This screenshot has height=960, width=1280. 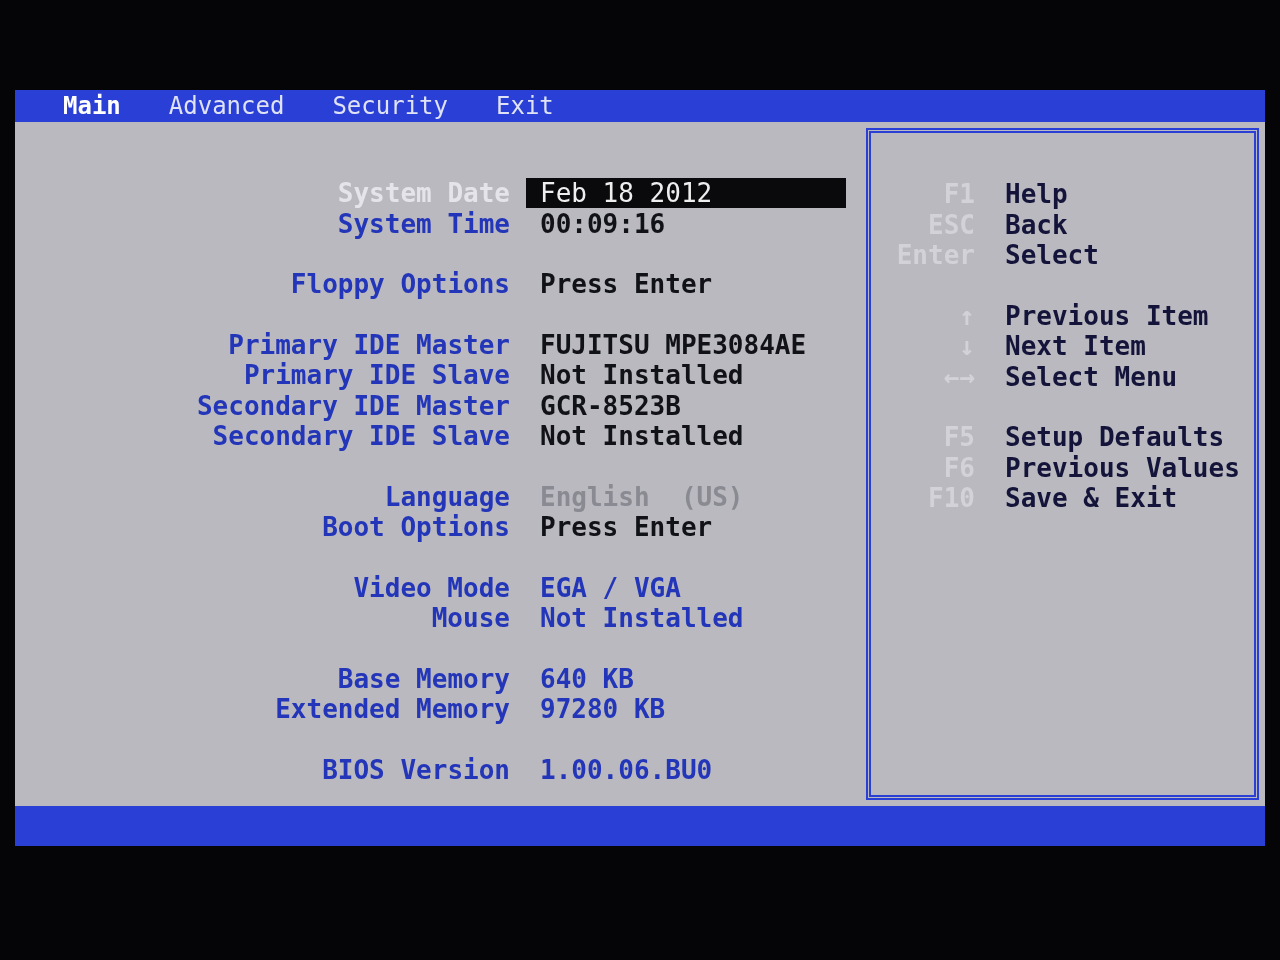 I want to click on setting-label: Primary IDE Slave, so click(x=376, y=375).